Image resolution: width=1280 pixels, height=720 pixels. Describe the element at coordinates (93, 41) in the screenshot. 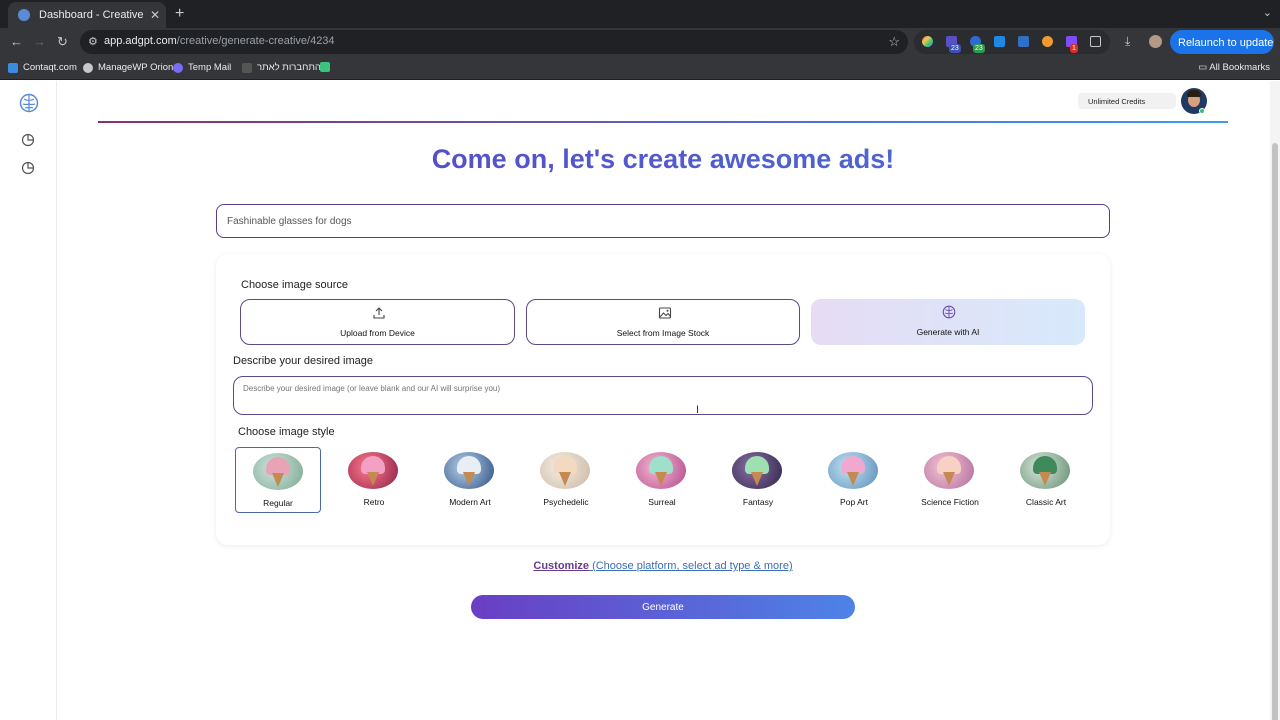

I see `site-info-icon: ⚙` at that location.